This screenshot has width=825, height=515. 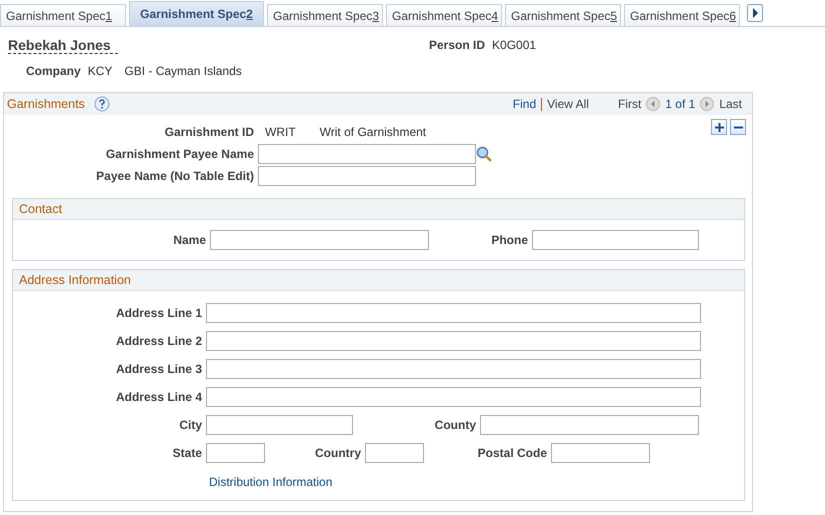 I want to click on field-label: Payee Name (No Table Edit), so click(x=174, y=176).